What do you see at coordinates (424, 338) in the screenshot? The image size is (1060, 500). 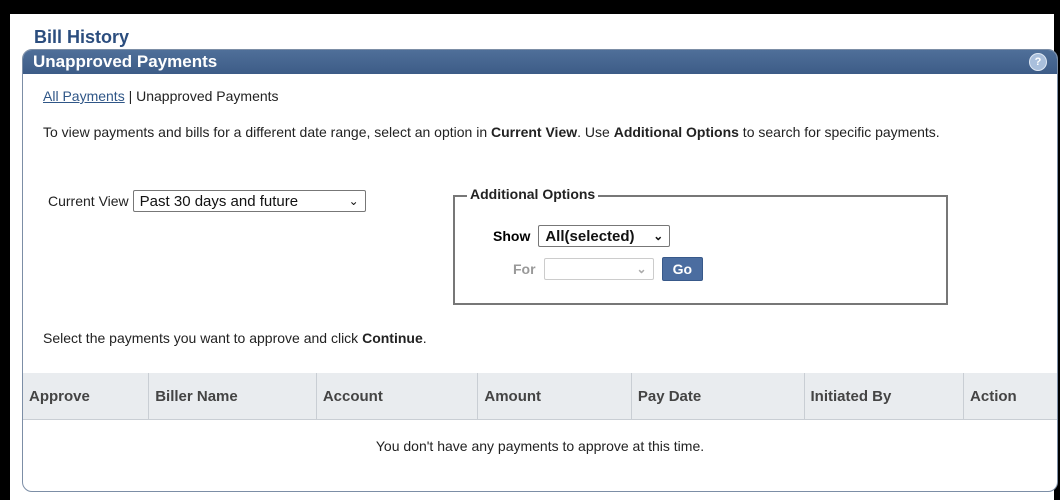 I see `prompt-end: .` at bounding box center [424, 338].